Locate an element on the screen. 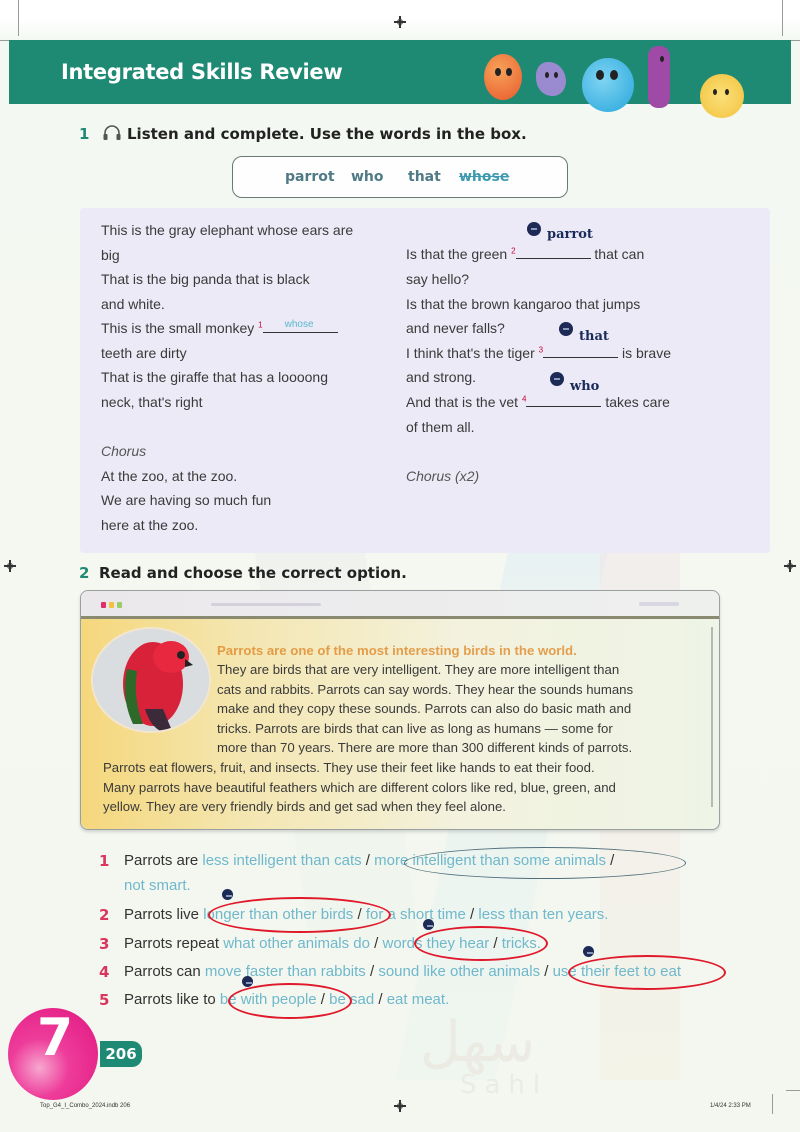 This screenshot has width=800, height=1132. lyric-text: takes care is located at coordinates (637, 402).